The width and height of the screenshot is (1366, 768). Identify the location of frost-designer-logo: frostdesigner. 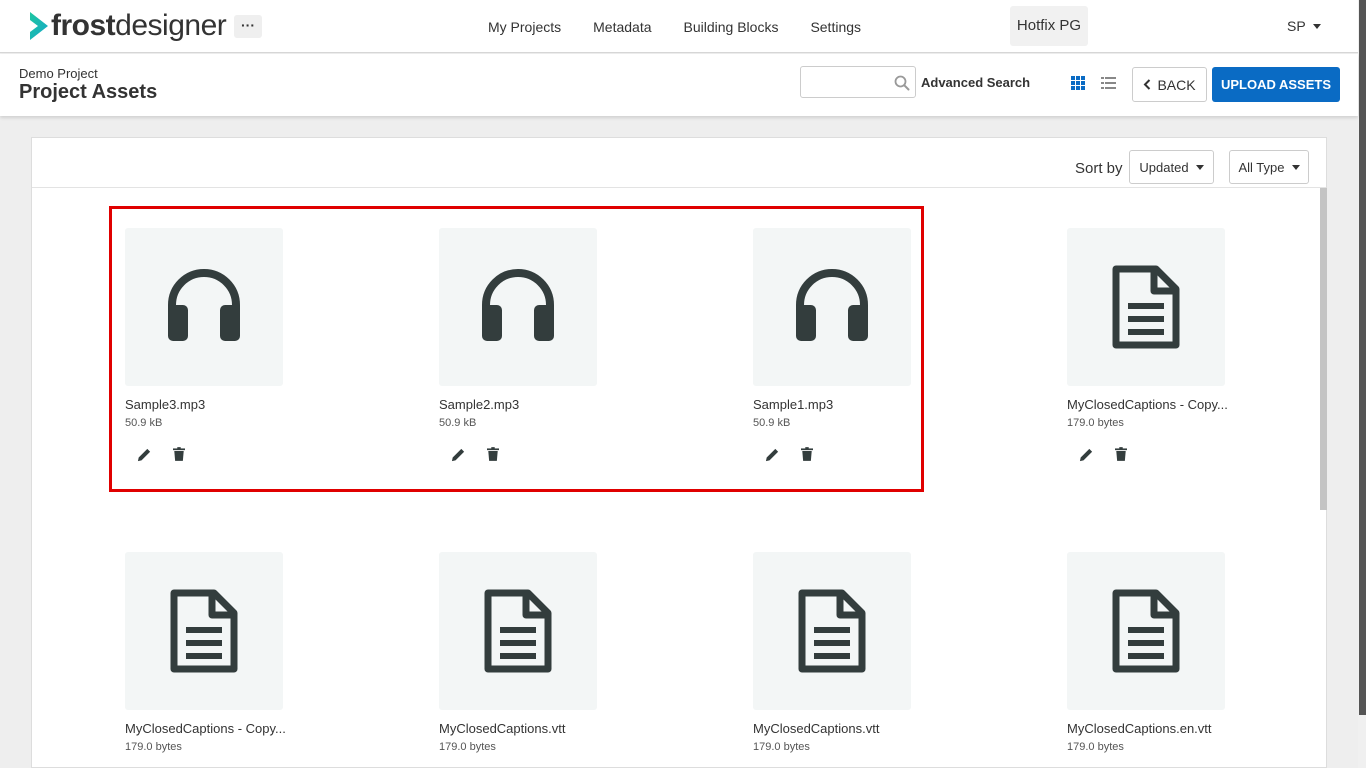
(127, 26).